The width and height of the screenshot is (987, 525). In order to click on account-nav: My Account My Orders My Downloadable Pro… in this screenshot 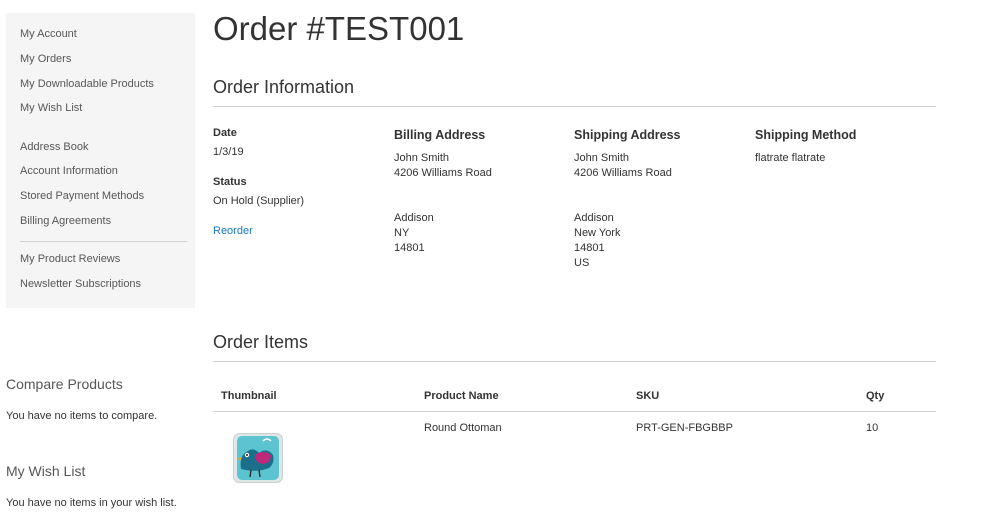, I will do `click(100, 160)`.